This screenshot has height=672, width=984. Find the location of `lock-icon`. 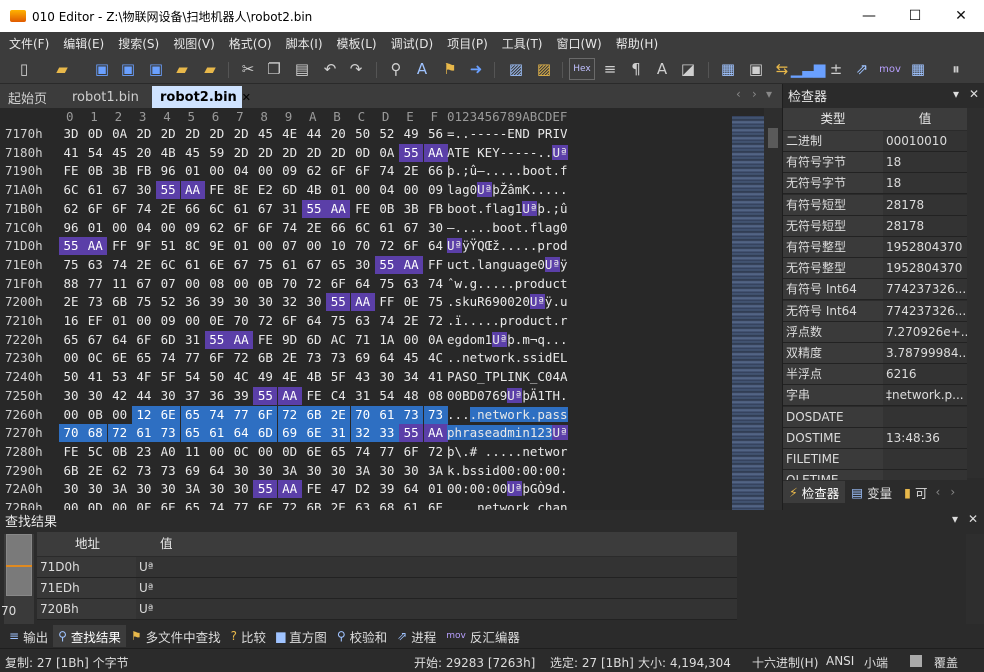

lock-icon is located at coordinates (916, 661).